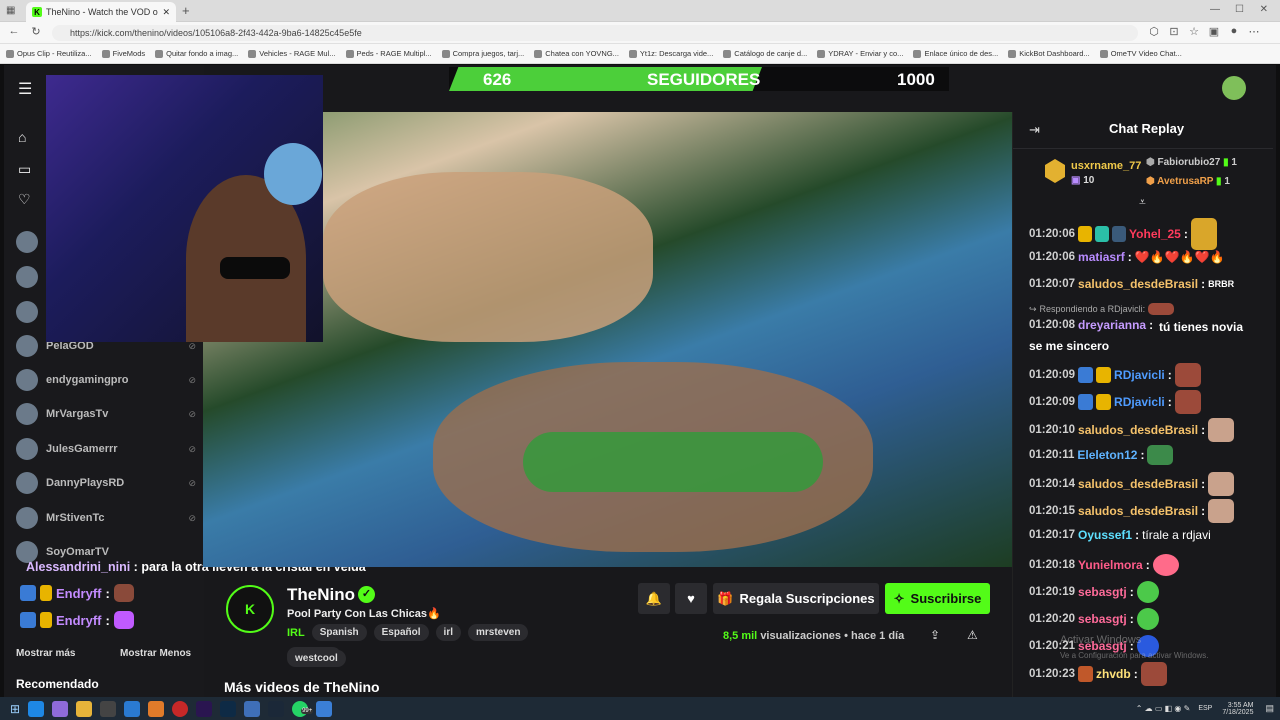  What do you see at coordinates (1034, 130) in the screenshot?
I see `chat-collapse-icon: ⇥` at bounding box center [1034, 130].